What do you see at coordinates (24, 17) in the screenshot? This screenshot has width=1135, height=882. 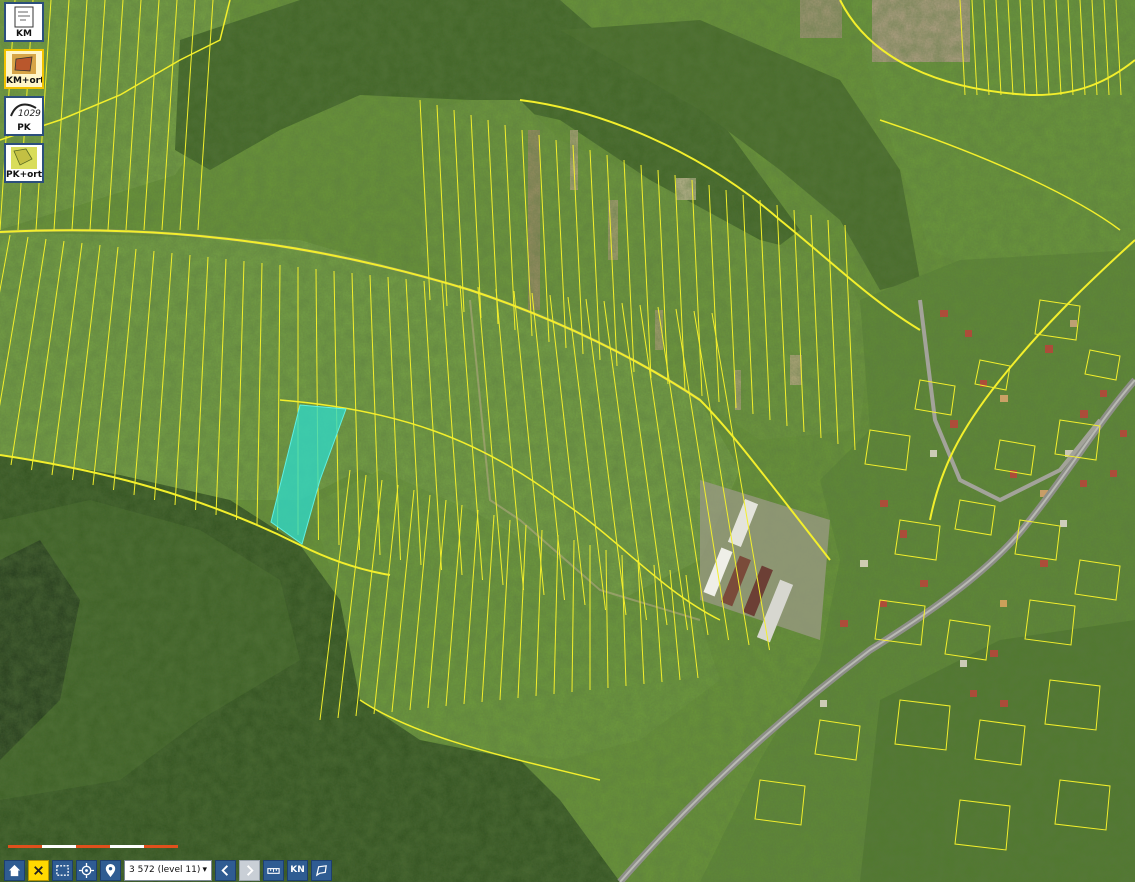 I see `cadastral-map-icon` at bounding box center [24, 17].